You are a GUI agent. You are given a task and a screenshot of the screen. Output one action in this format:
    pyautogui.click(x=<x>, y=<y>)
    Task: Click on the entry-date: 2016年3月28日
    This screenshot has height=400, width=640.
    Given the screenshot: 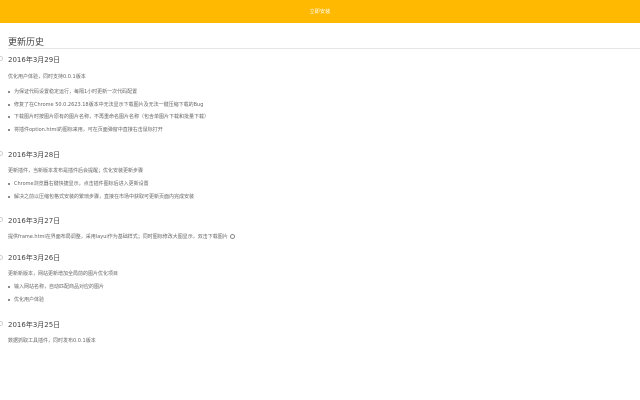 What is the action you would take?
    pyautogui.click(x=34, y=155)
    